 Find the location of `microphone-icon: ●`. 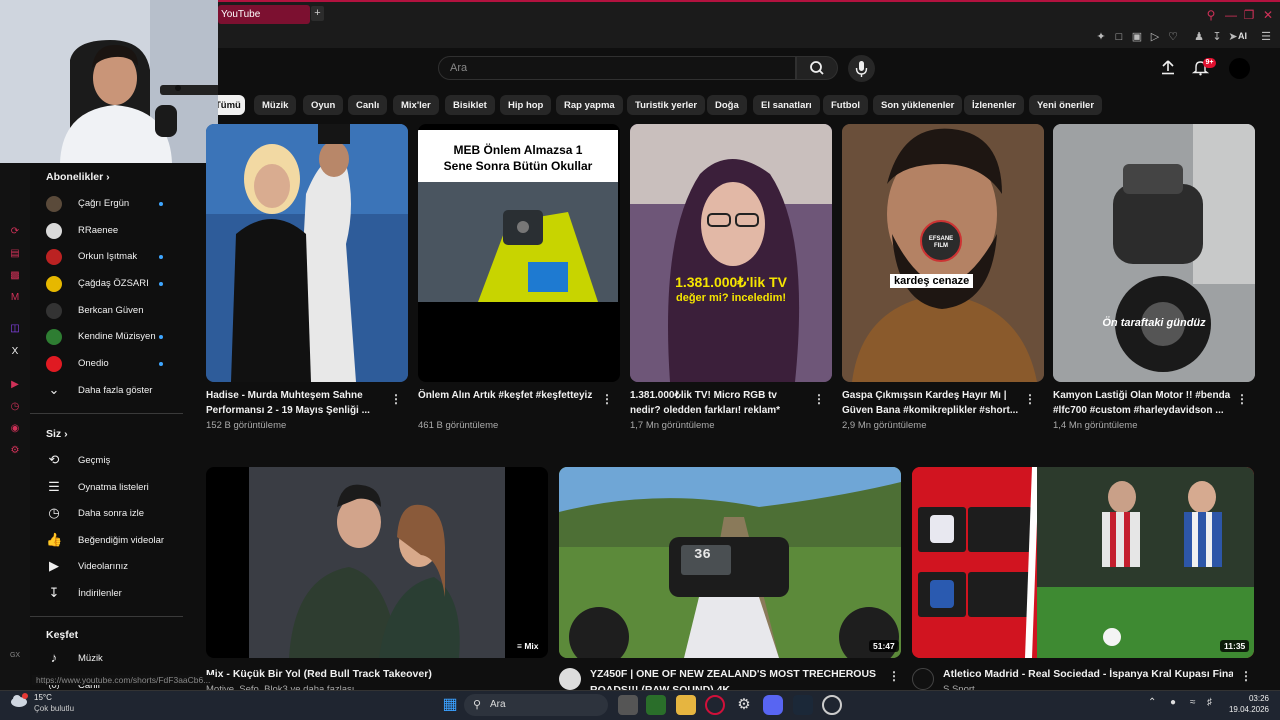

microphone-icon: ● is located at coordinates (1173, 702).